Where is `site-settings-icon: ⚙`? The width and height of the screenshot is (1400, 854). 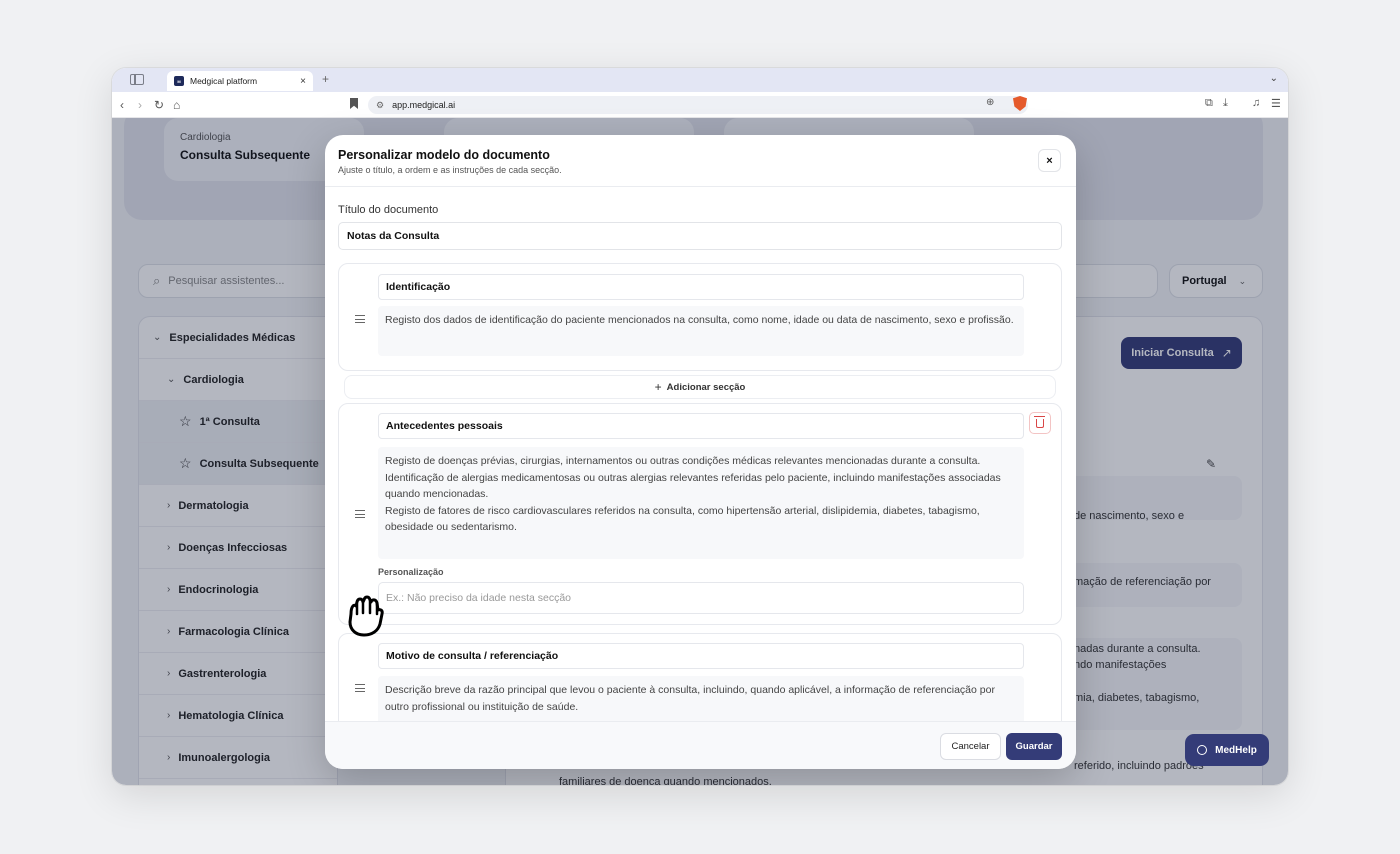 site-settings-icon: ⚙ is located at coordinates (380, 105).